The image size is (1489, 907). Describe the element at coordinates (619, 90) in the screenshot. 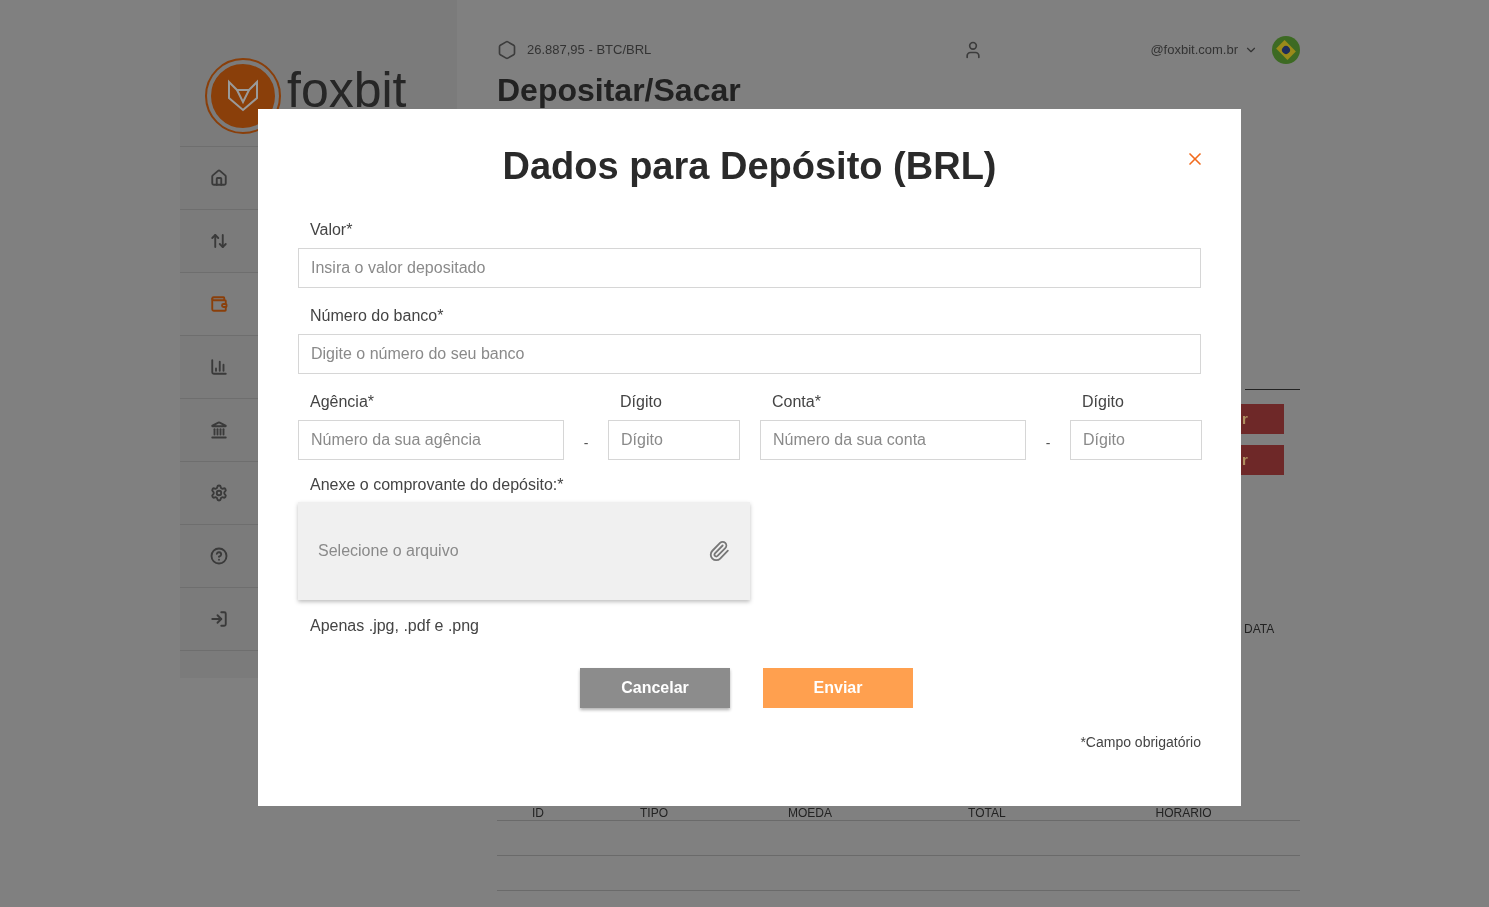

I see `page-title: Depositar/Sacar` at that location.